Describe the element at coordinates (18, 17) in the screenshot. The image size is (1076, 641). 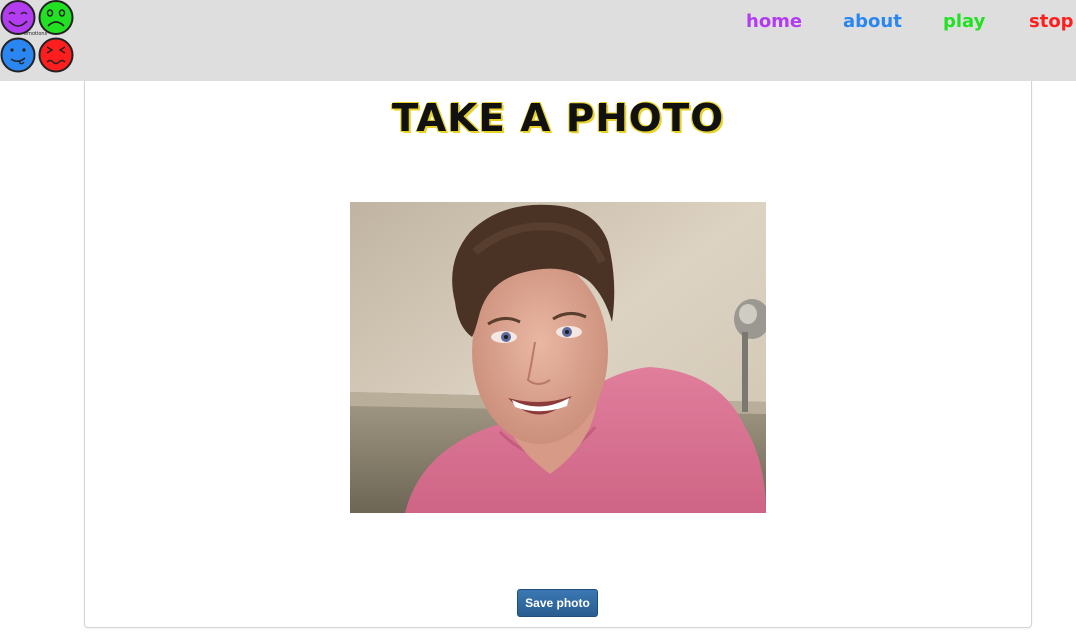
I see `happy-face-icon` at that location.